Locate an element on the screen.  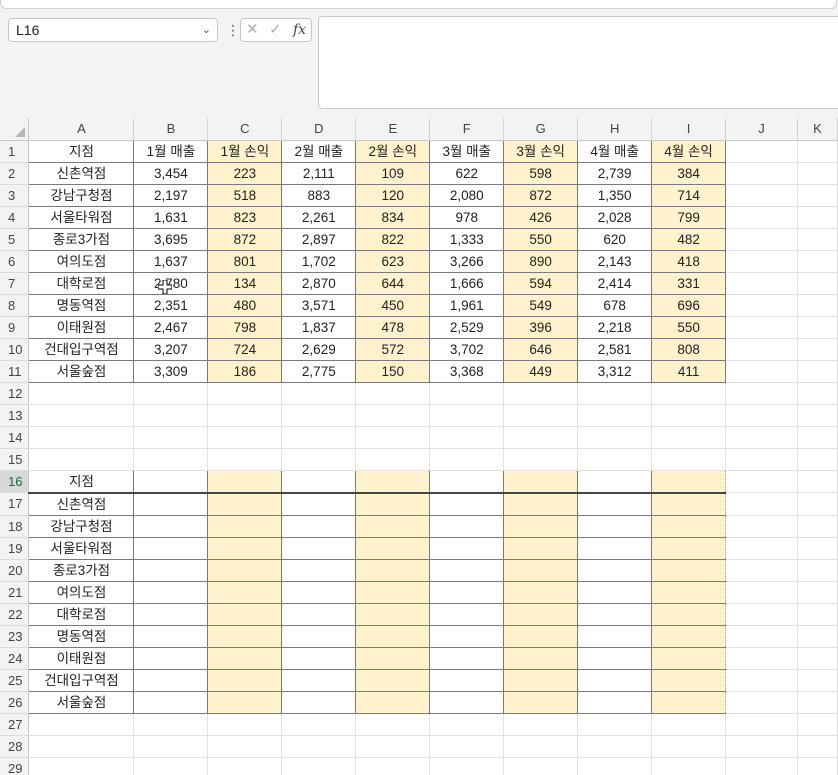
cell: 2월 매출 is located at coordinates (319, 151).